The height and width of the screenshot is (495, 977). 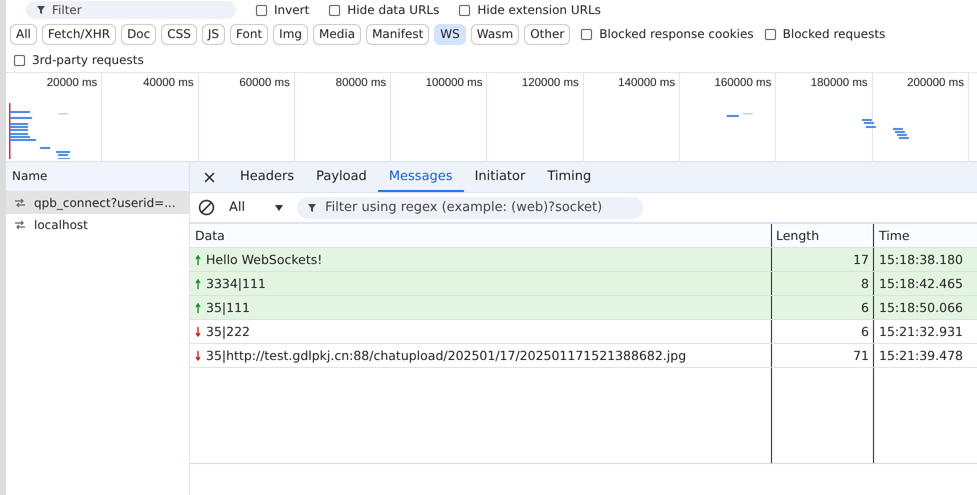 What do you see at coordinates (935, 83) in the screenshot?
I see `time-tick-label: 200000 ms` at bounding box center [935, 83].